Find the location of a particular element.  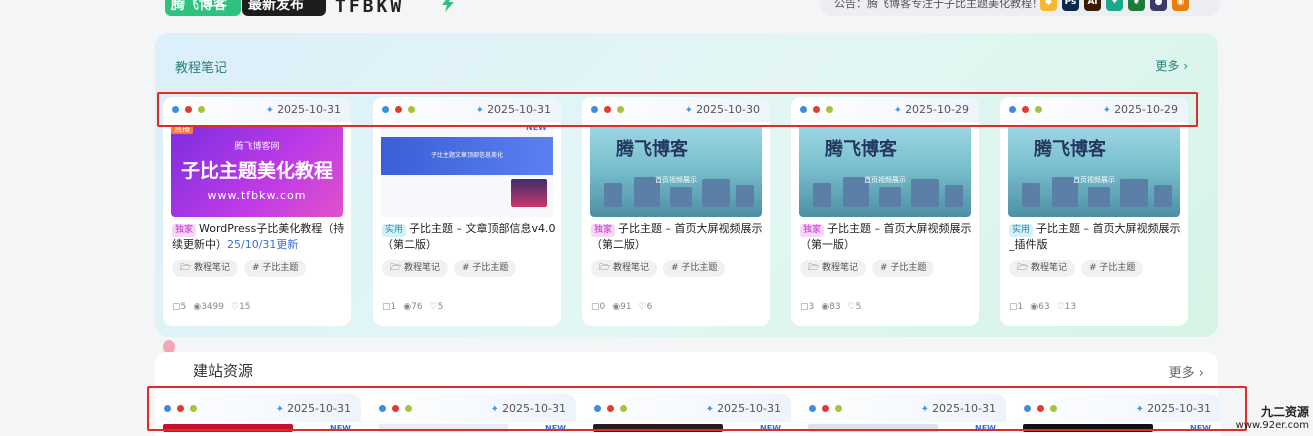

bolt-icon is located at coordinates (448, 6).